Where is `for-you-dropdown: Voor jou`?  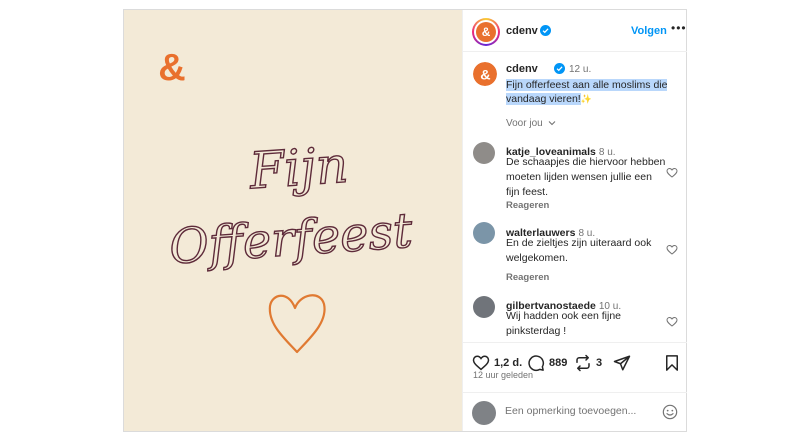 for-you-dropdown: Voor jou is located at coordinates (531, 123).